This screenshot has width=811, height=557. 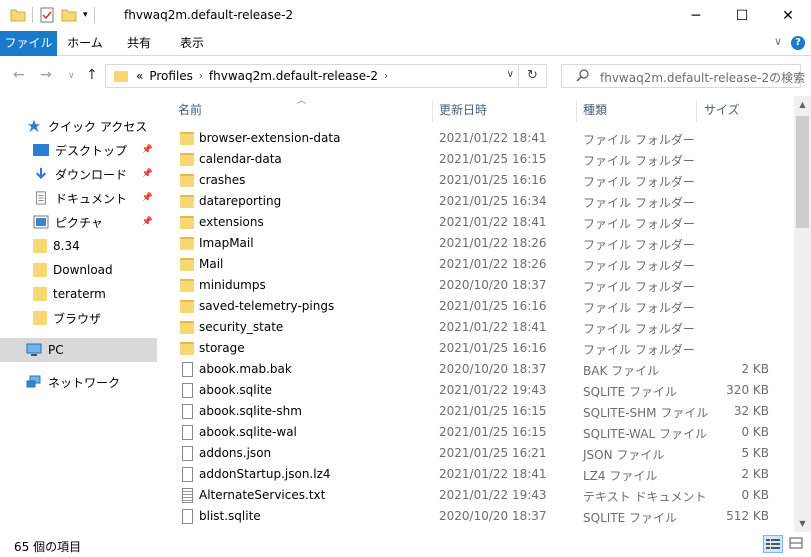 What do you see at coordinates (190, 110) in the screenshot?
I see `column-header-name: 名前` at bounding box center [190, 110].